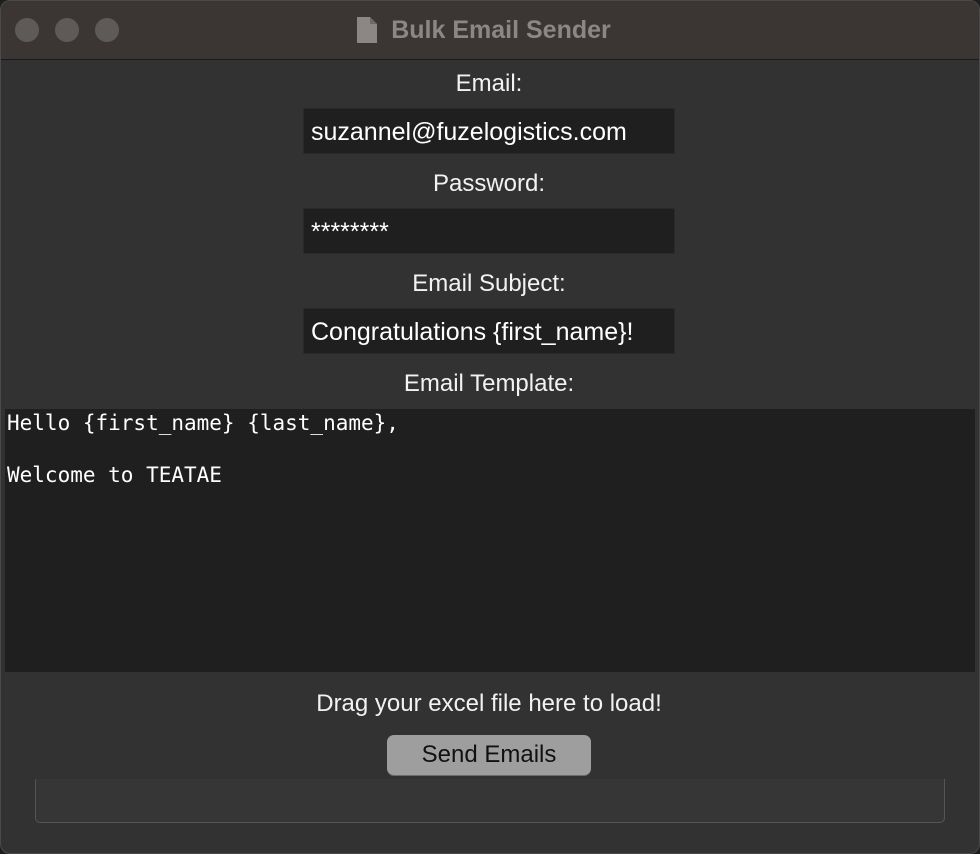  I want to click on subject-field: Congratulations {first_name}!, so click(489, 331).